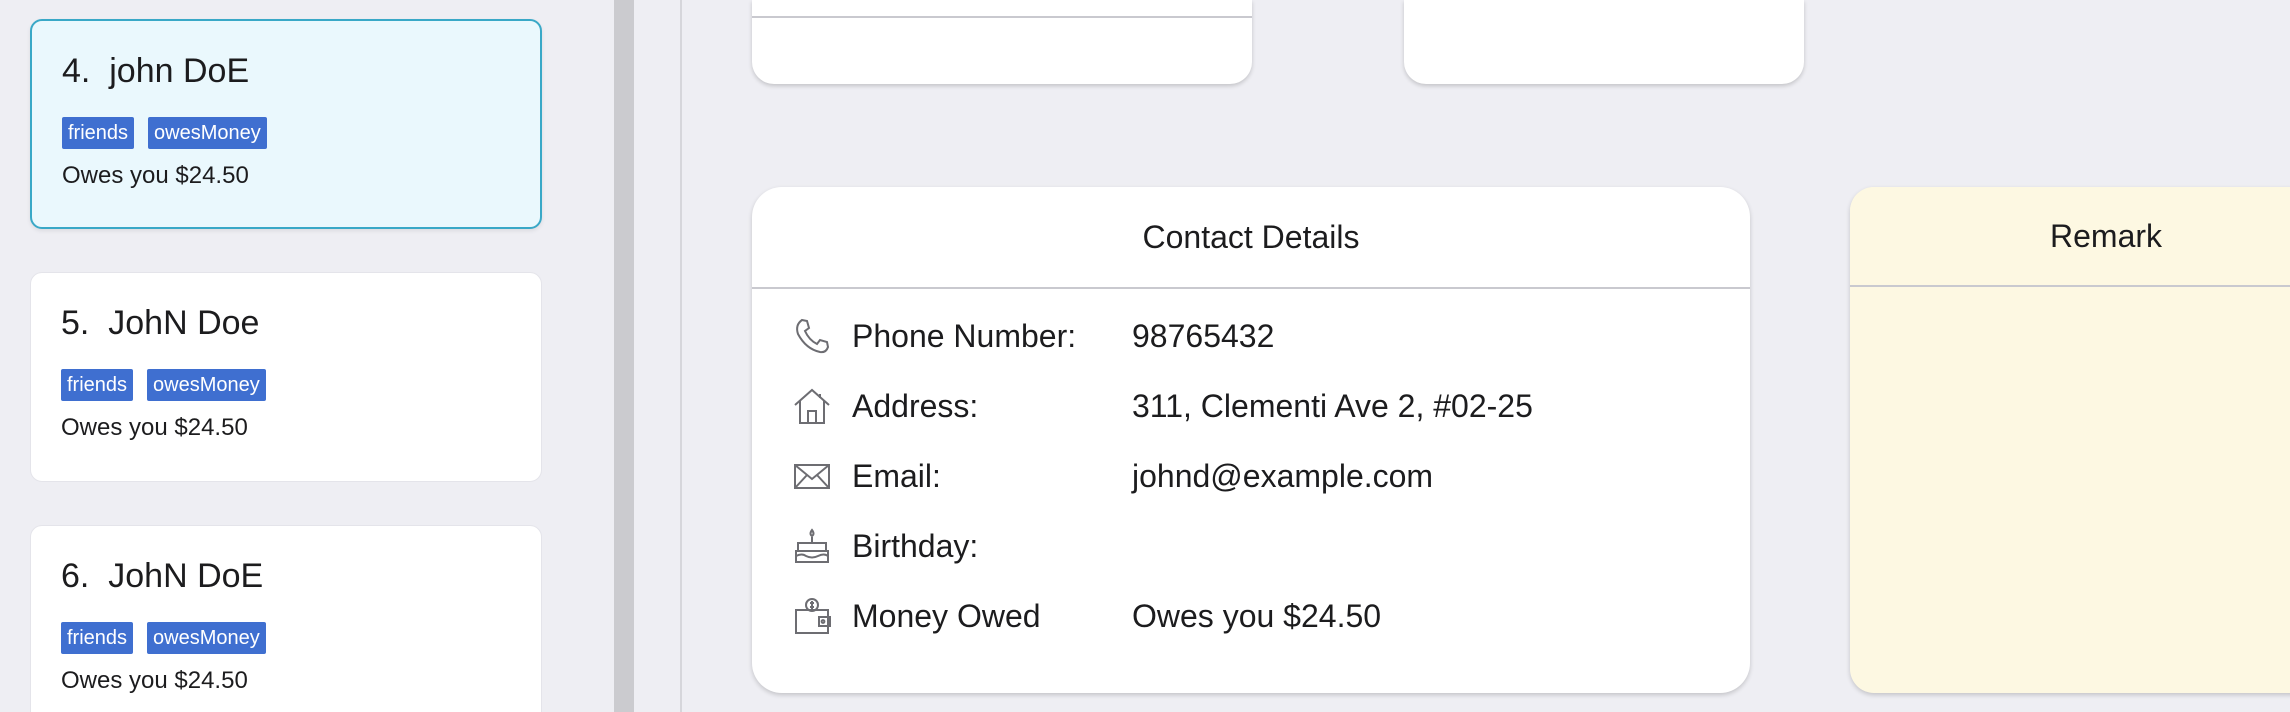  Describe the element at coordinates (812, 546) in the screenshot. I see `birthday-cake-icon` at that location.